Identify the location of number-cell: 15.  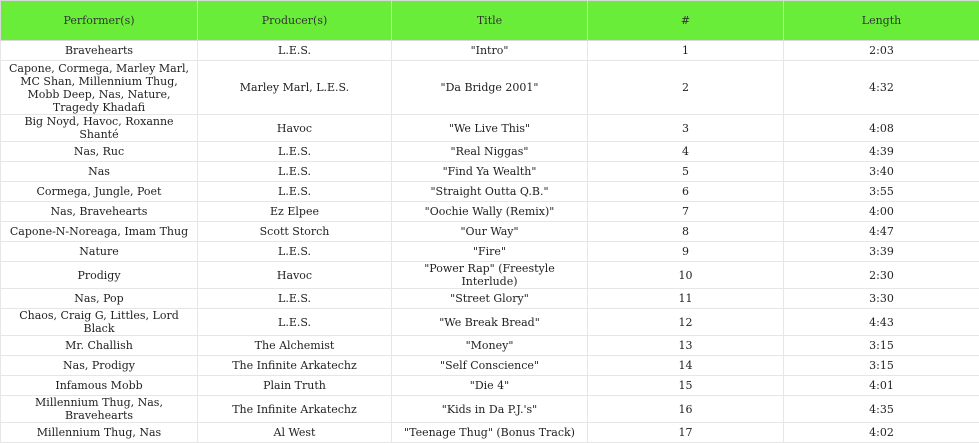
(686, 386).